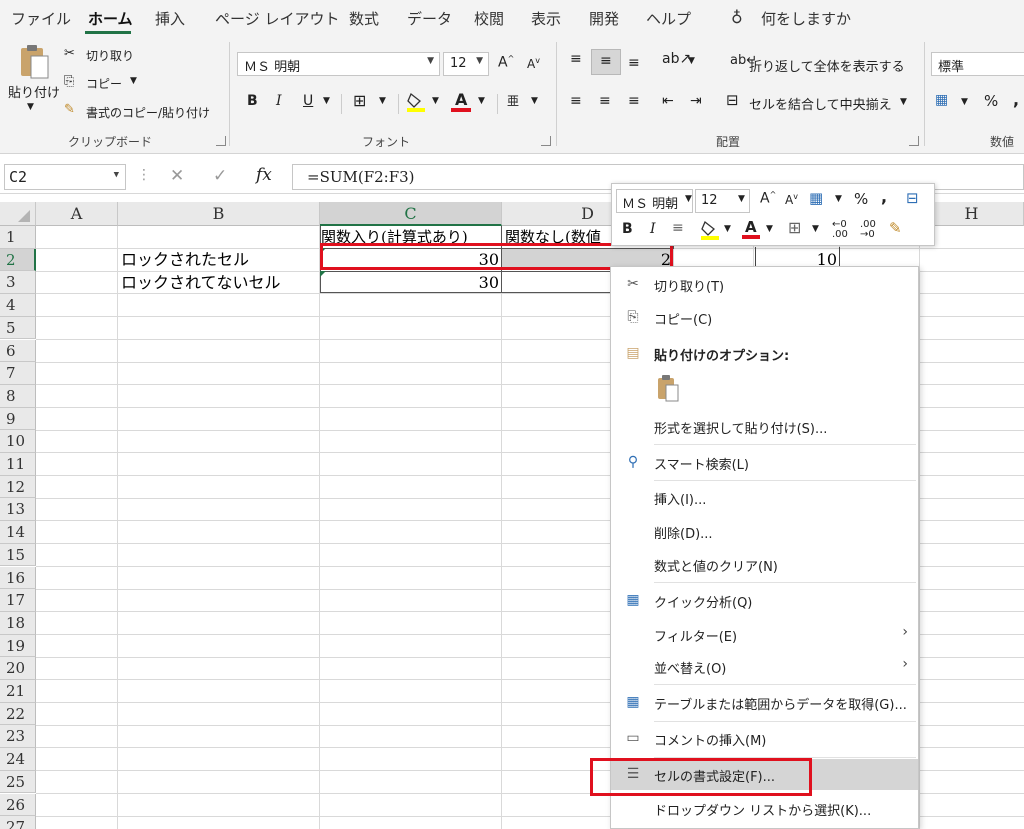 The height and width of the screenshot is (829, 1024). Describe the element at coordinates (676, 59) in the screenshot. I see `orientation-icon: ab↗` at that location.